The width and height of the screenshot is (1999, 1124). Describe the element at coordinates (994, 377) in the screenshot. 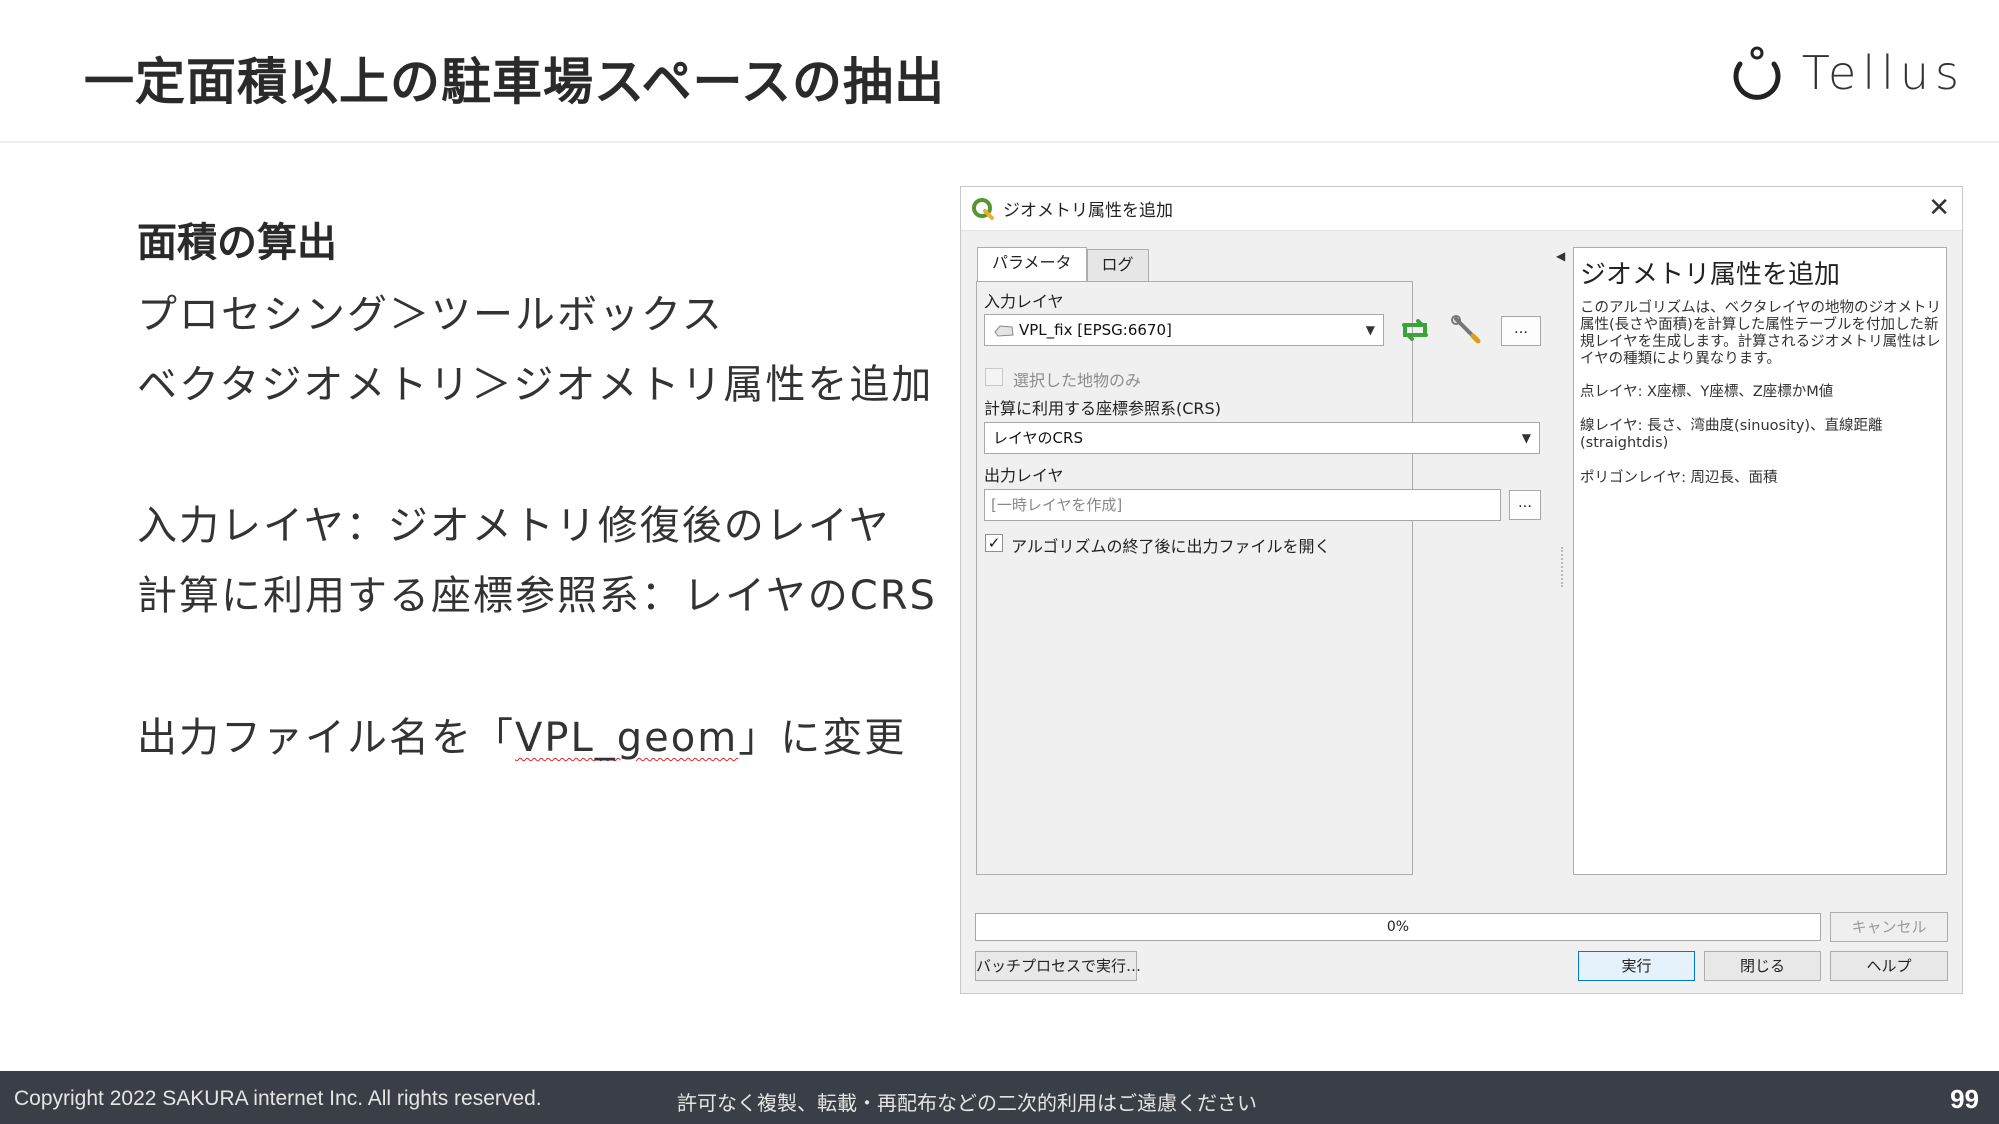

I see `selected-only-checkbox` at that location.